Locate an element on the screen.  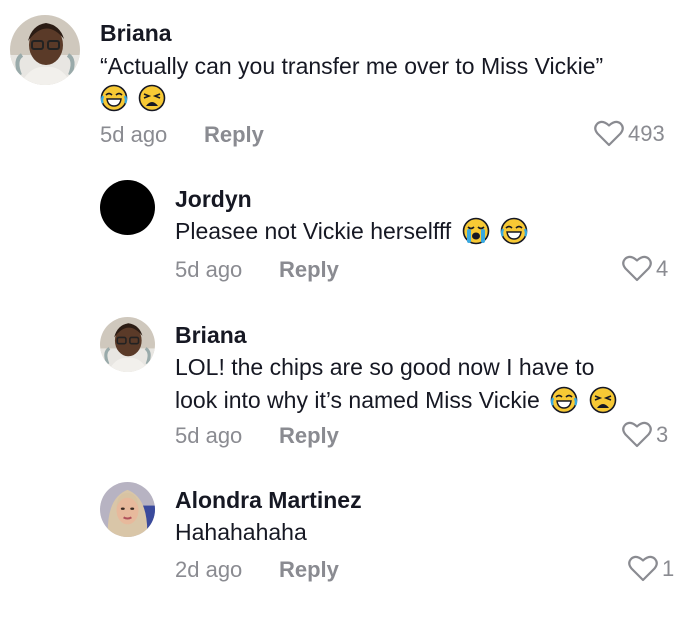
like-count: 4 is located at coordinates (662, 268).